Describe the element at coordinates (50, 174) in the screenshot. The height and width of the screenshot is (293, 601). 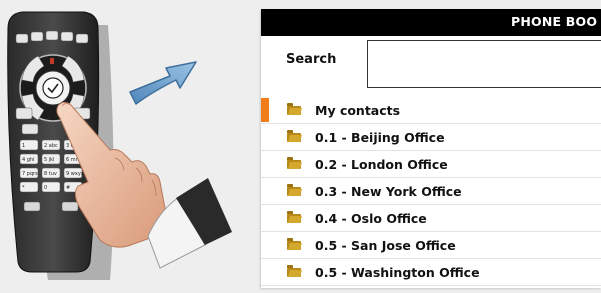
I see `remote-key-label: 8 tuv` at that location.